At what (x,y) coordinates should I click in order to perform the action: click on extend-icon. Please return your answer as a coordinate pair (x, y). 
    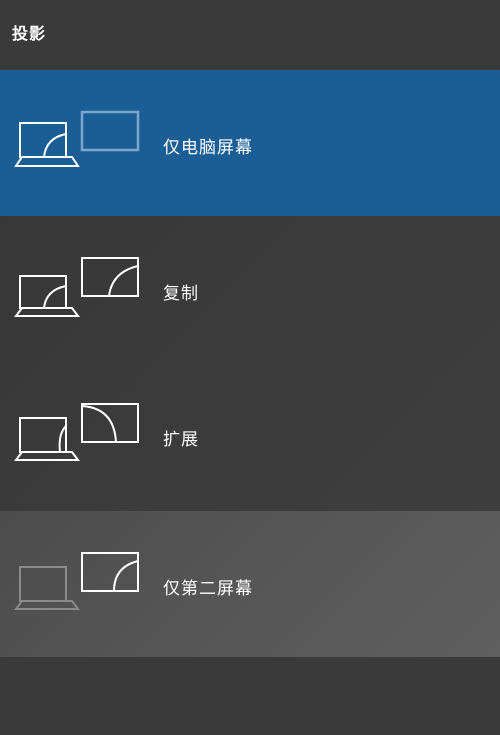
    Looking at the image, I should click on (76, 432).